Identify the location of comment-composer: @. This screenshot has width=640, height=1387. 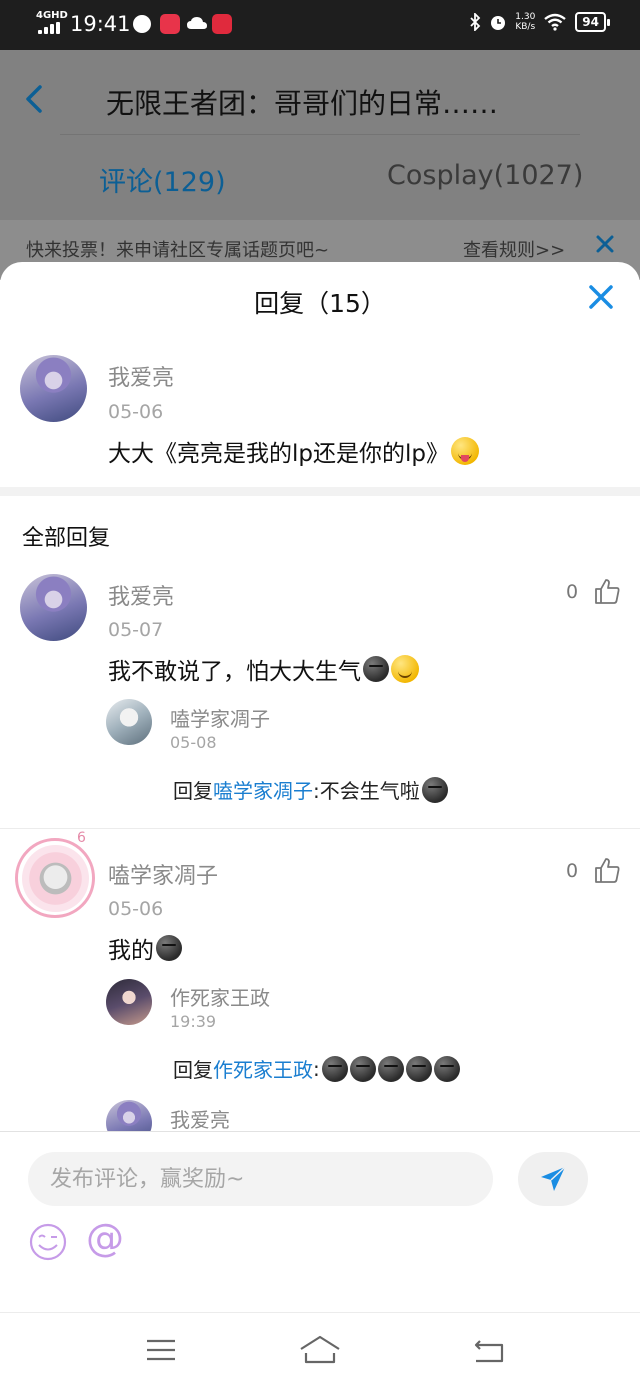
(320, 1221).